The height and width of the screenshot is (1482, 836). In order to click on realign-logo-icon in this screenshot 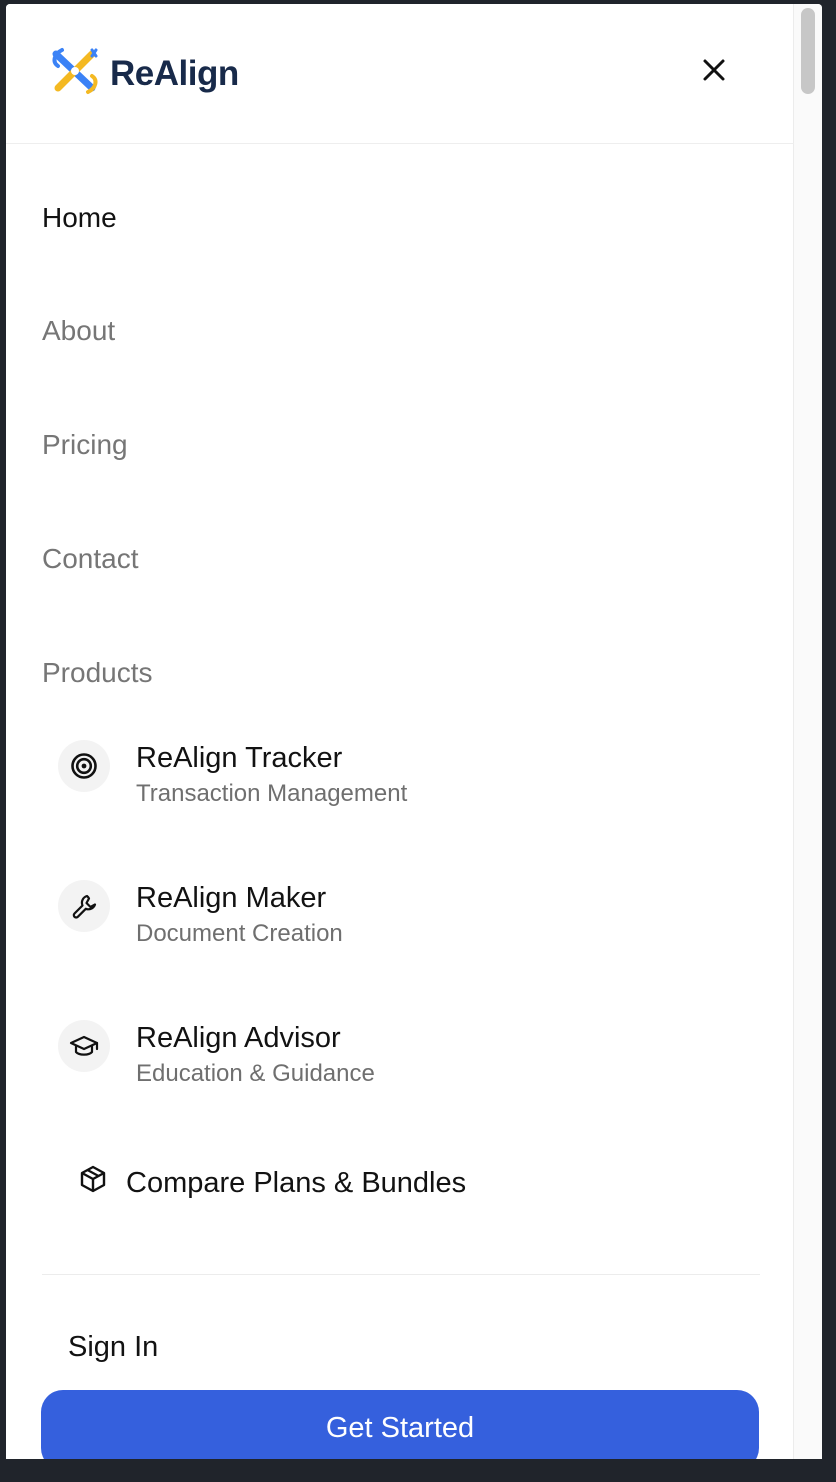, I will do `click(75, 73)`.